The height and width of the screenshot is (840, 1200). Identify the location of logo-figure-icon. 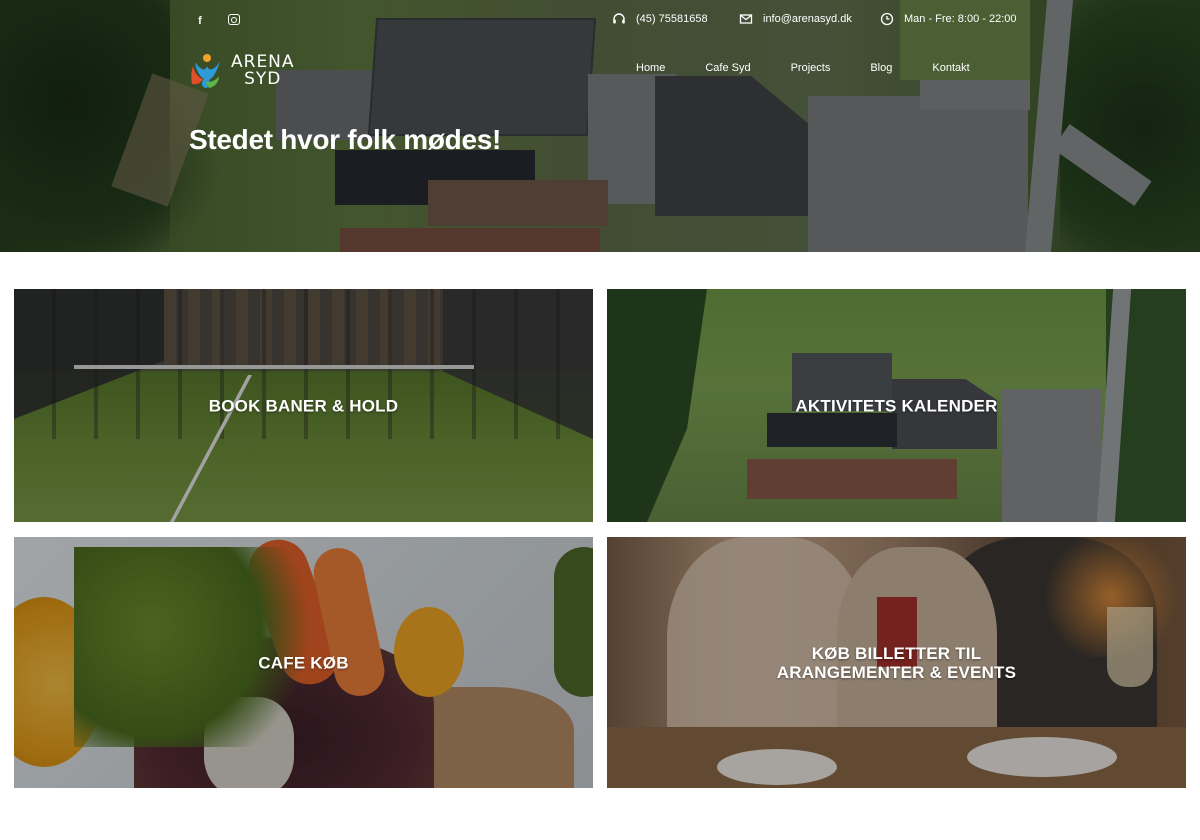
(205, 71).